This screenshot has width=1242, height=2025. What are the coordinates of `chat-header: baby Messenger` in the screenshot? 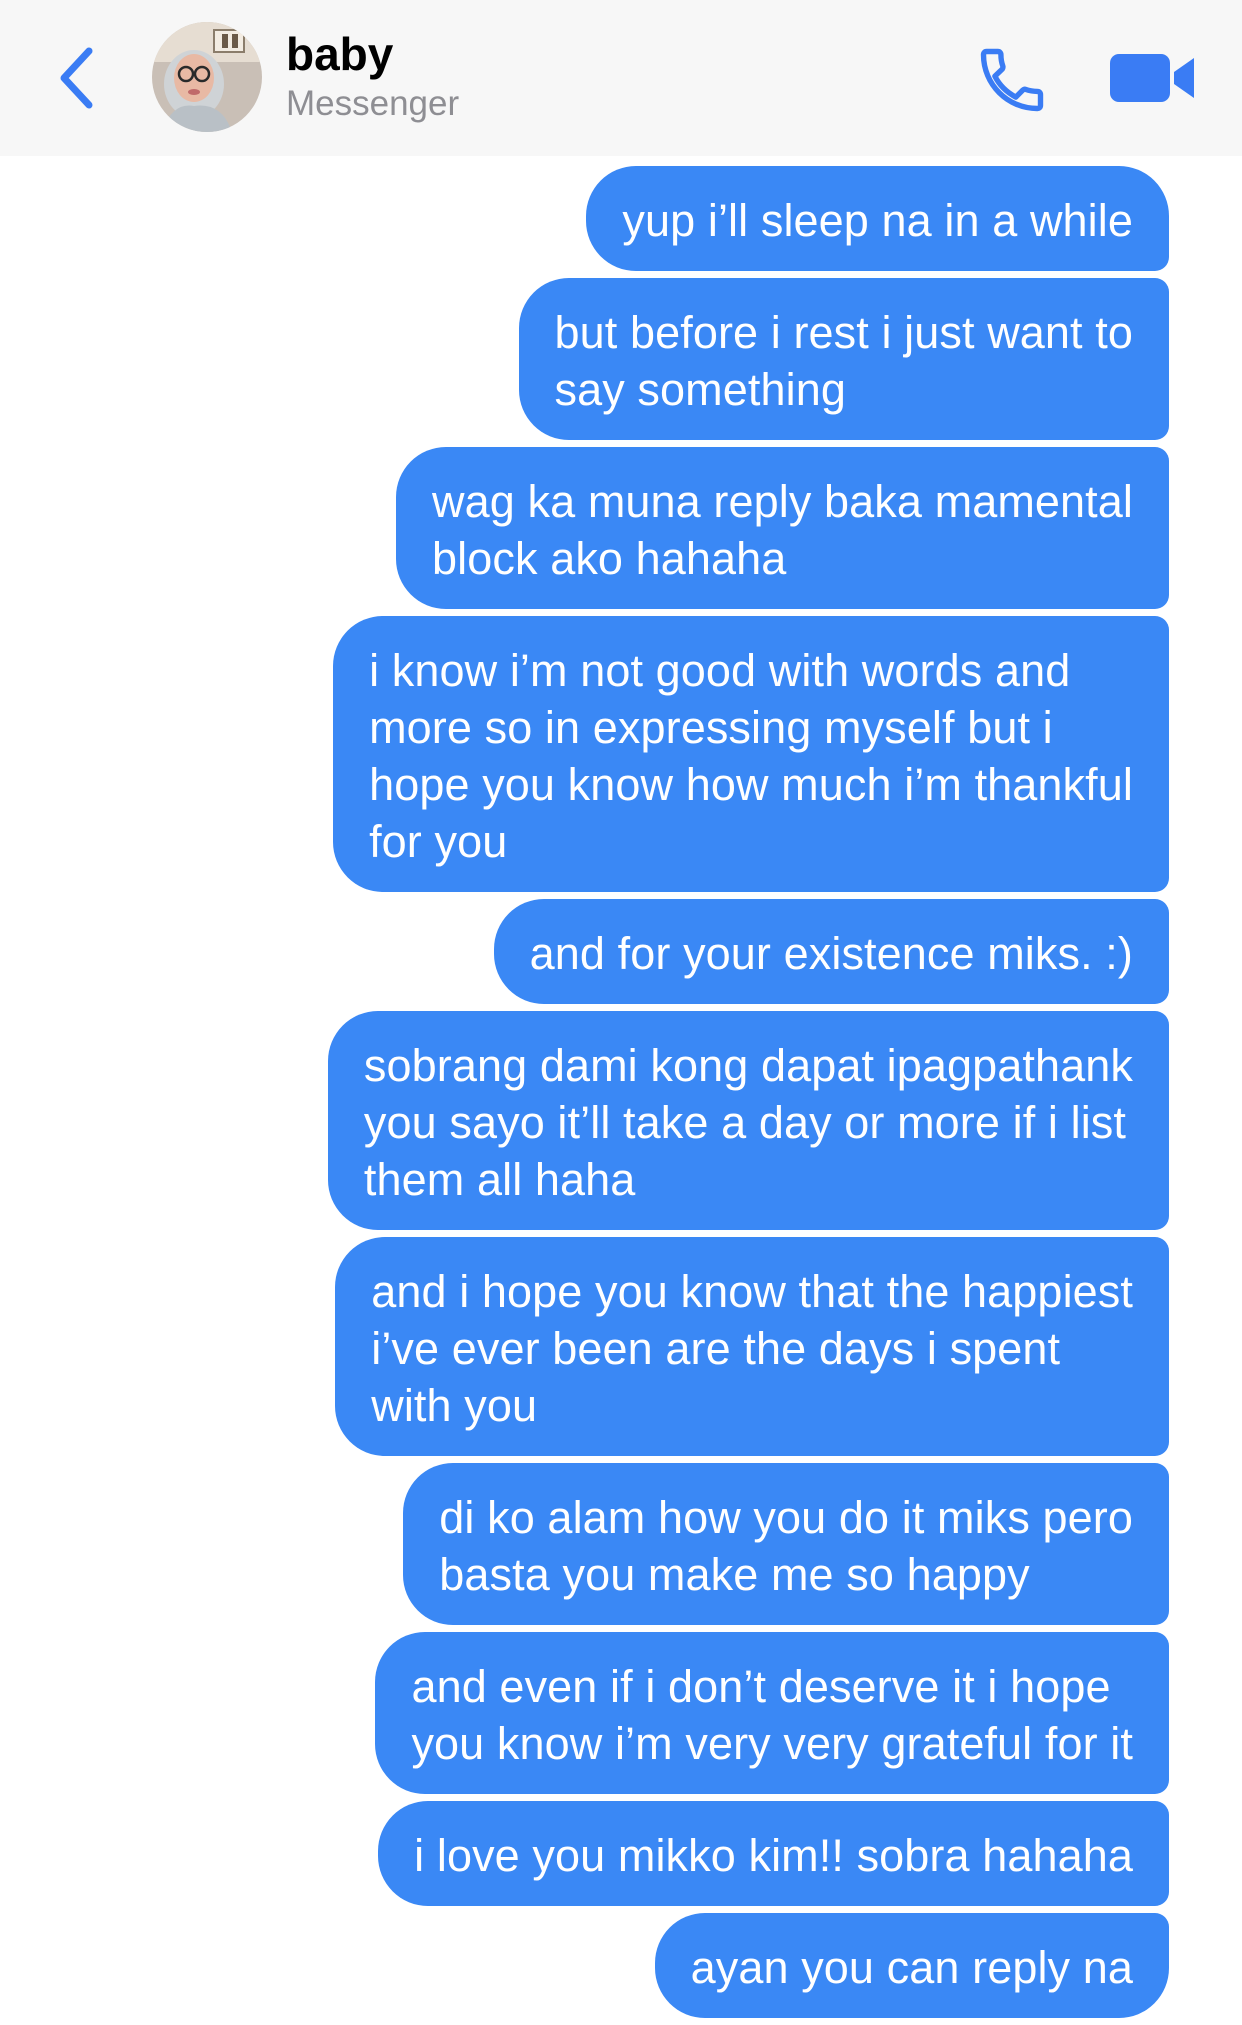 It's located at (621, 78).